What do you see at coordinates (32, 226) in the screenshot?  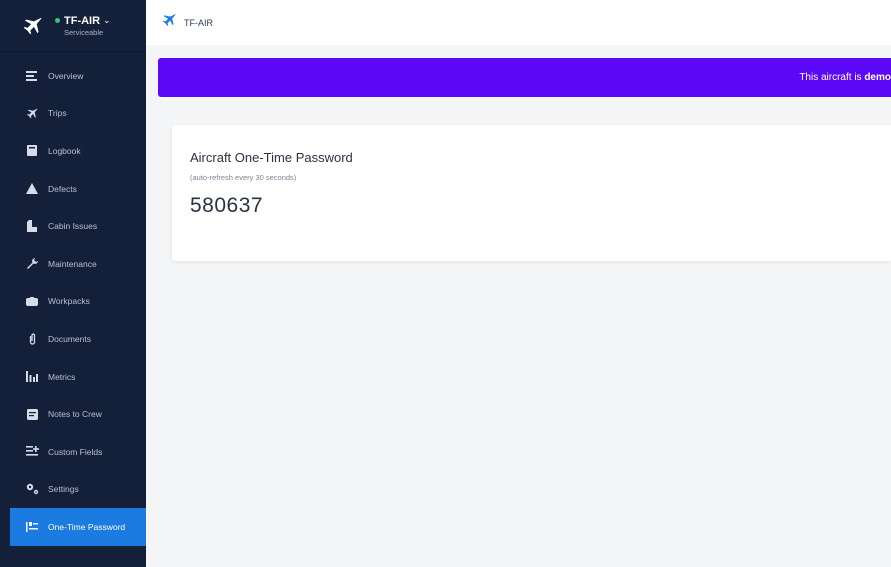 I see `seat-icon` at bounding box center [32, 226].